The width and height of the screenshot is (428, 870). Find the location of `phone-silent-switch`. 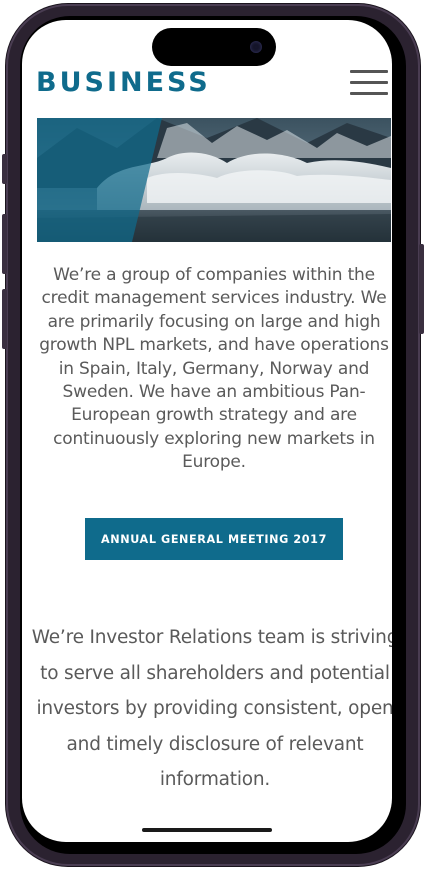

phone-silent-switch is located at coordinates (4, 169).